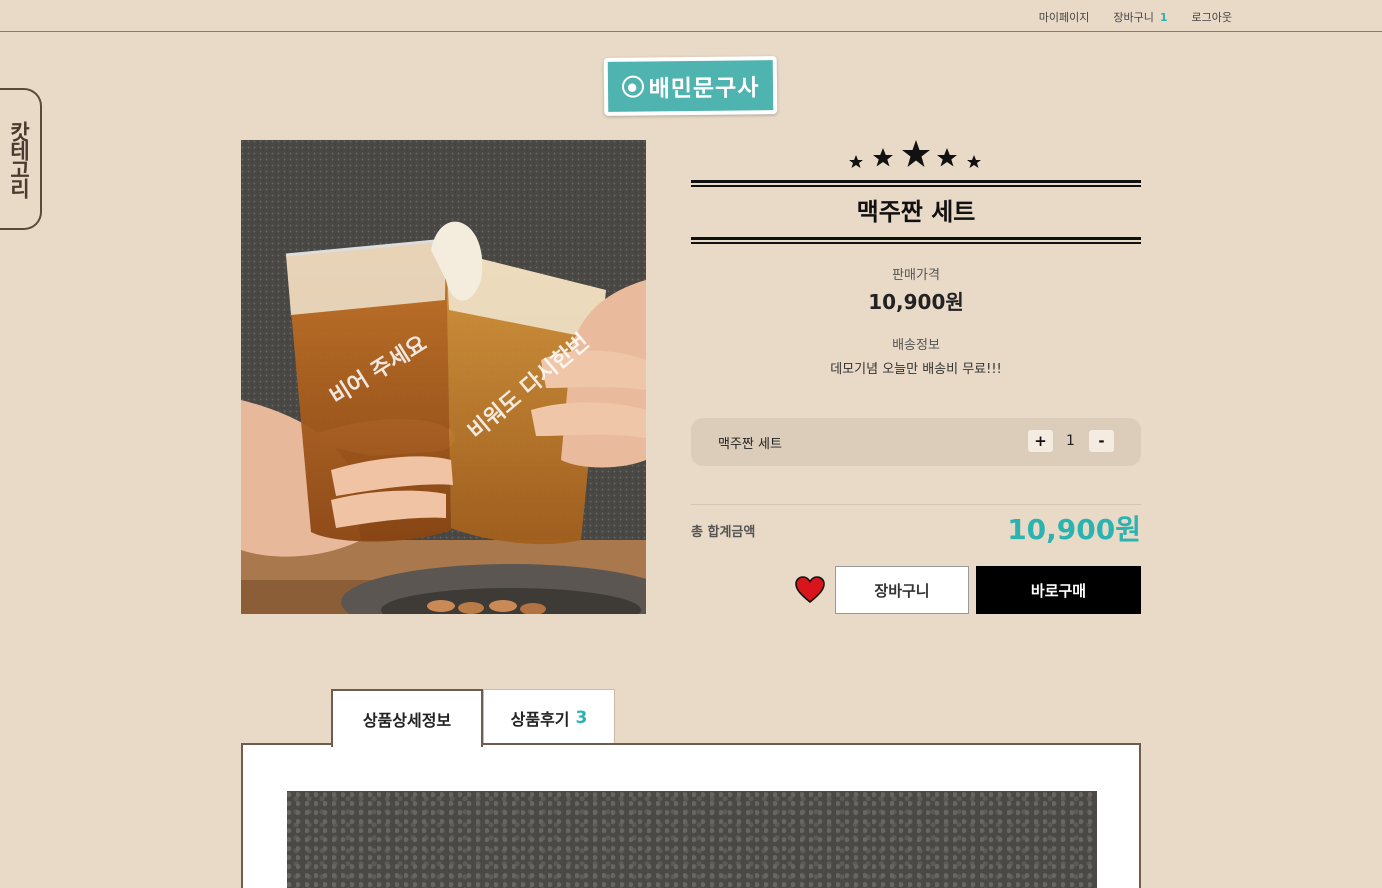 The height and width of the screenshot is (888, 1382). Describe the element at coordinates (692, 839) in the screenshot. I see `detail-image` at that location.